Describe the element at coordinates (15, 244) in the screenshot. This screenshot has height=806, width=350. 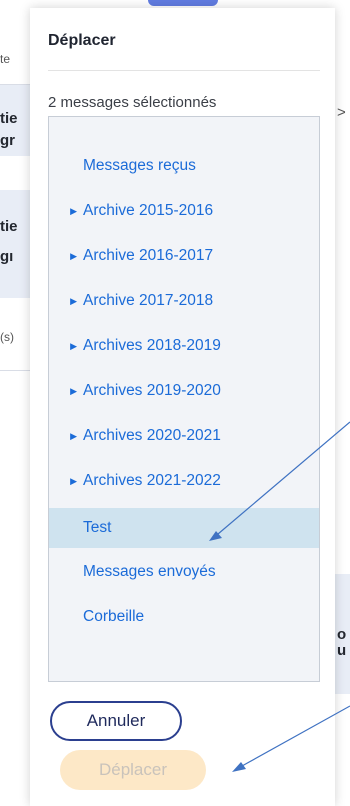
I see `background-row` at that location.